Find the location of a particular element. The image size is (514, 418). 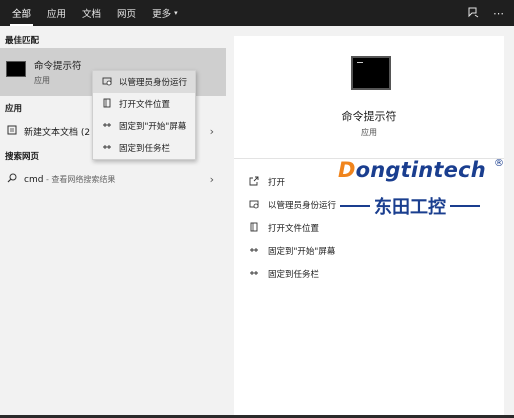

preview-app-name: 命令提示符 is located at coordinates (369, 116).